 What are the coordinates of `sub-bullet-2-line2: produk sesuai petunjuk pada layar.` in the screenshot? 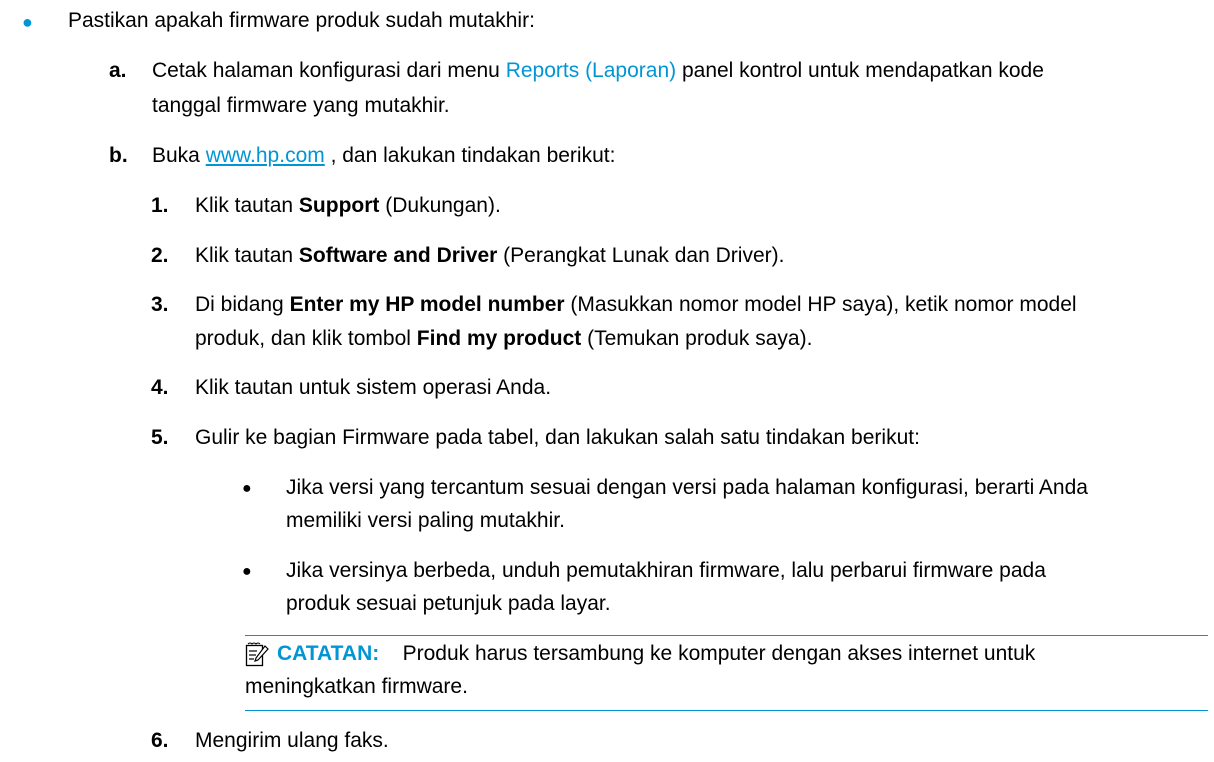 It's located at (448, 604).